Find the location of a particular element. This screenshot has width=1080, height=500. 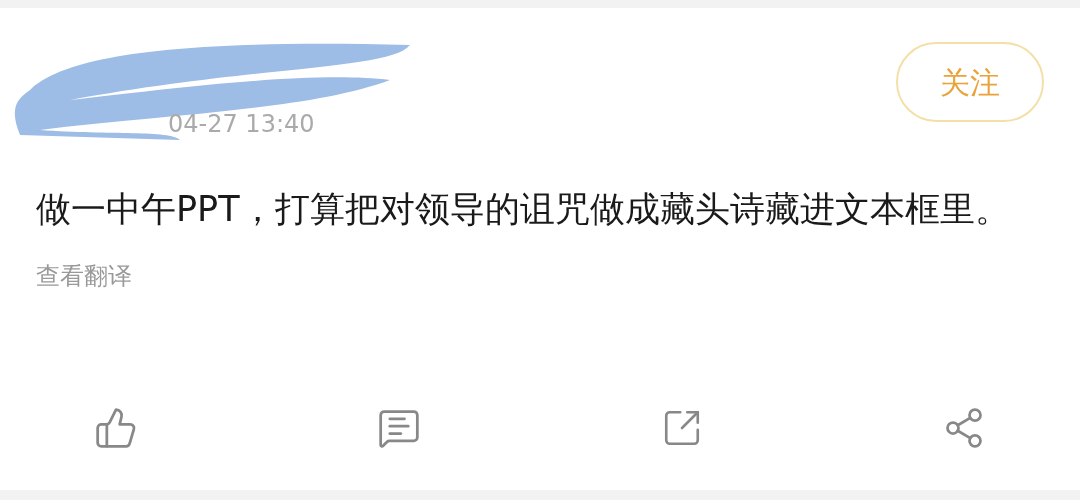

post-text: 做一中午PPT，打算把对领导的诅咒做成藏头诗藏进文本框里。 is located at coordinates (523, 209).